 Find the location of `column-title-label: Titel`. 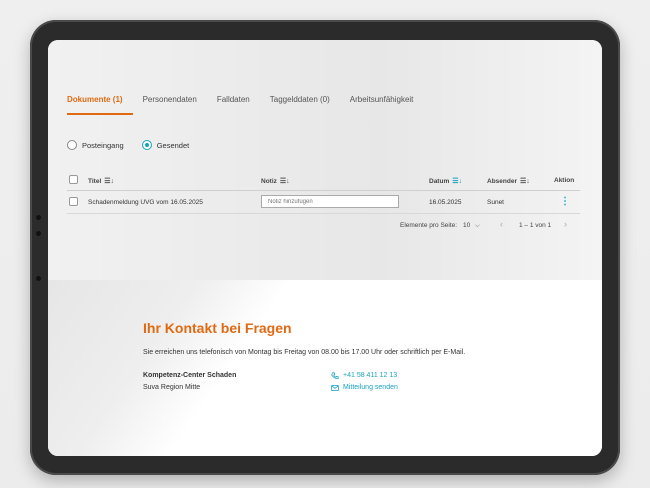

column-title-label: Titel is located at coordinates (95, 181).